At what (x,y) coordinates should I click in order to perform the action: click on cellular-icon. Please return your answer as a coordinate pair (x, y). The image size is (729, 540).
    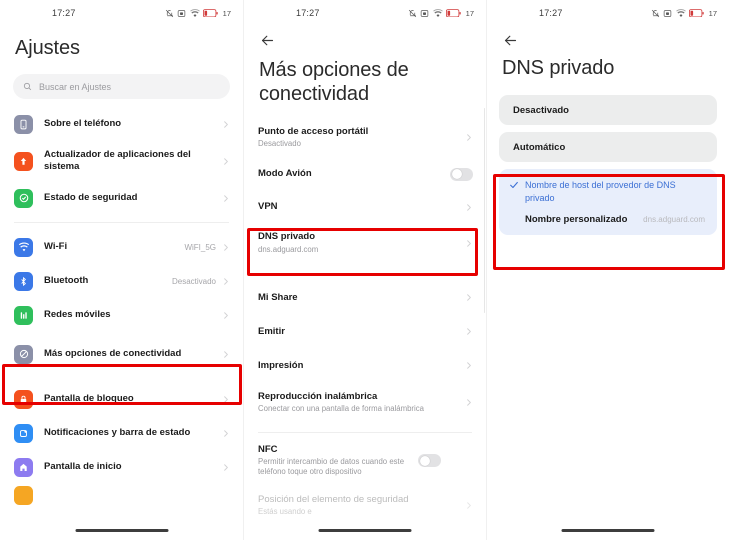
    Looking at the image, I should click on (23, 315).